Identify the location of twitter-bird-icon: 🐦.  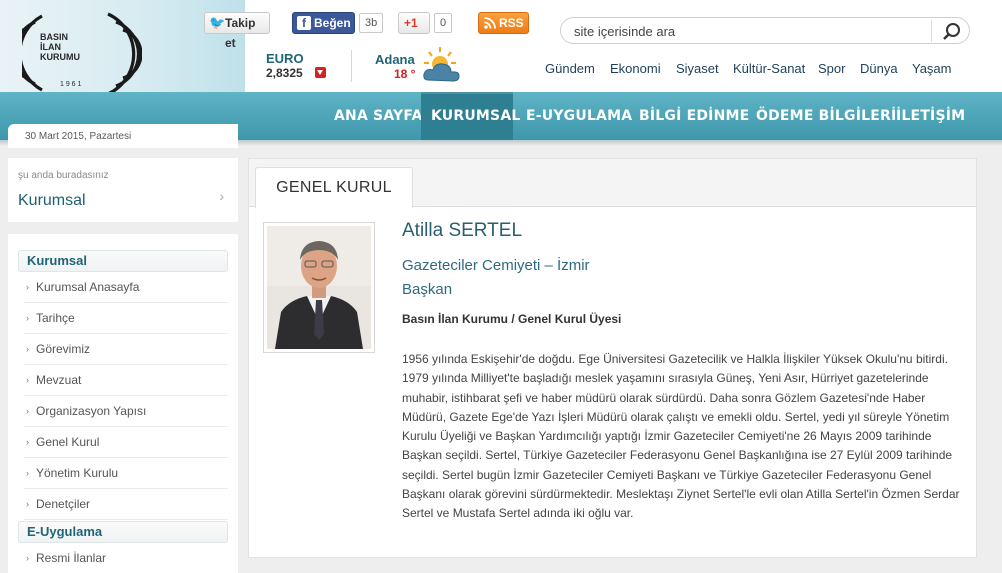
(217, 22).